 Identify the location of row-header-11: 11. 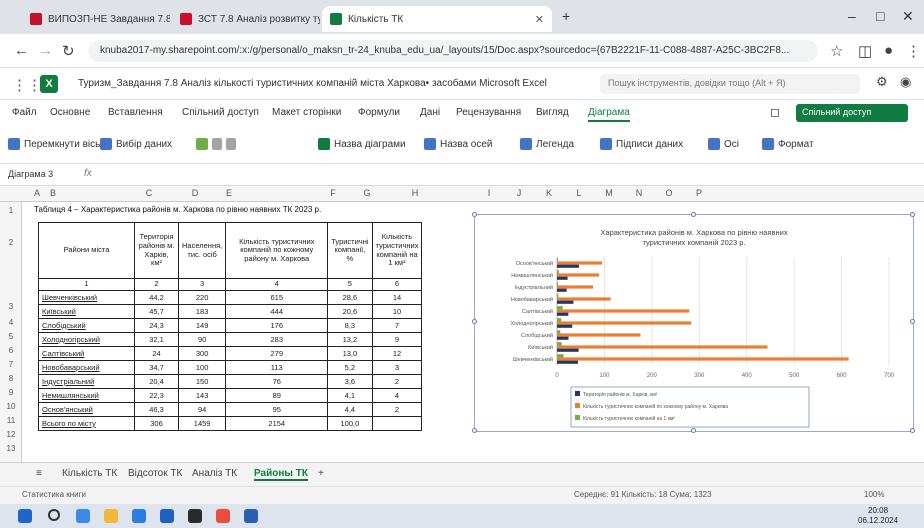
(11, 420).